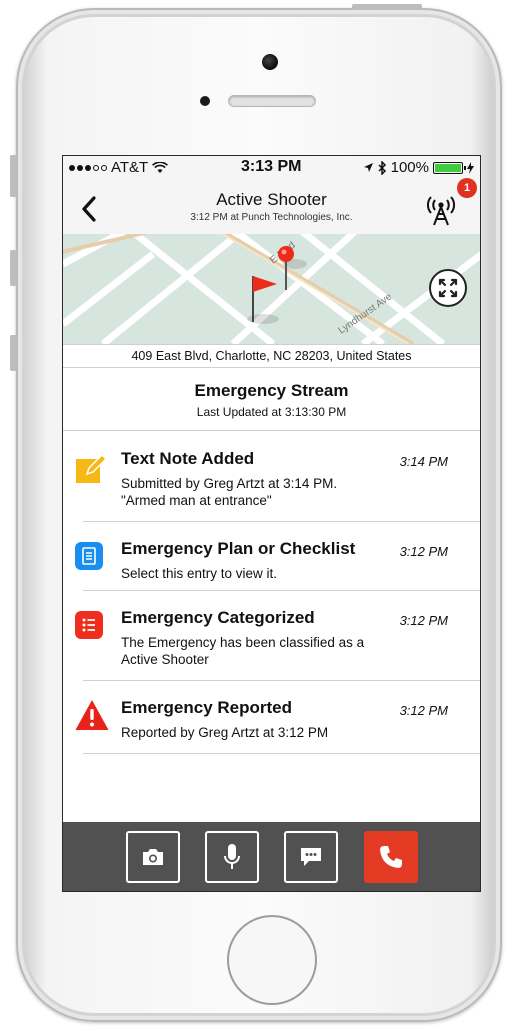 This screenshot has height=1031, width=517. What do you see at coordinates (368, 167) in the screenshot?
I see `location-arrow-icon` at bounding box center [368, 167].